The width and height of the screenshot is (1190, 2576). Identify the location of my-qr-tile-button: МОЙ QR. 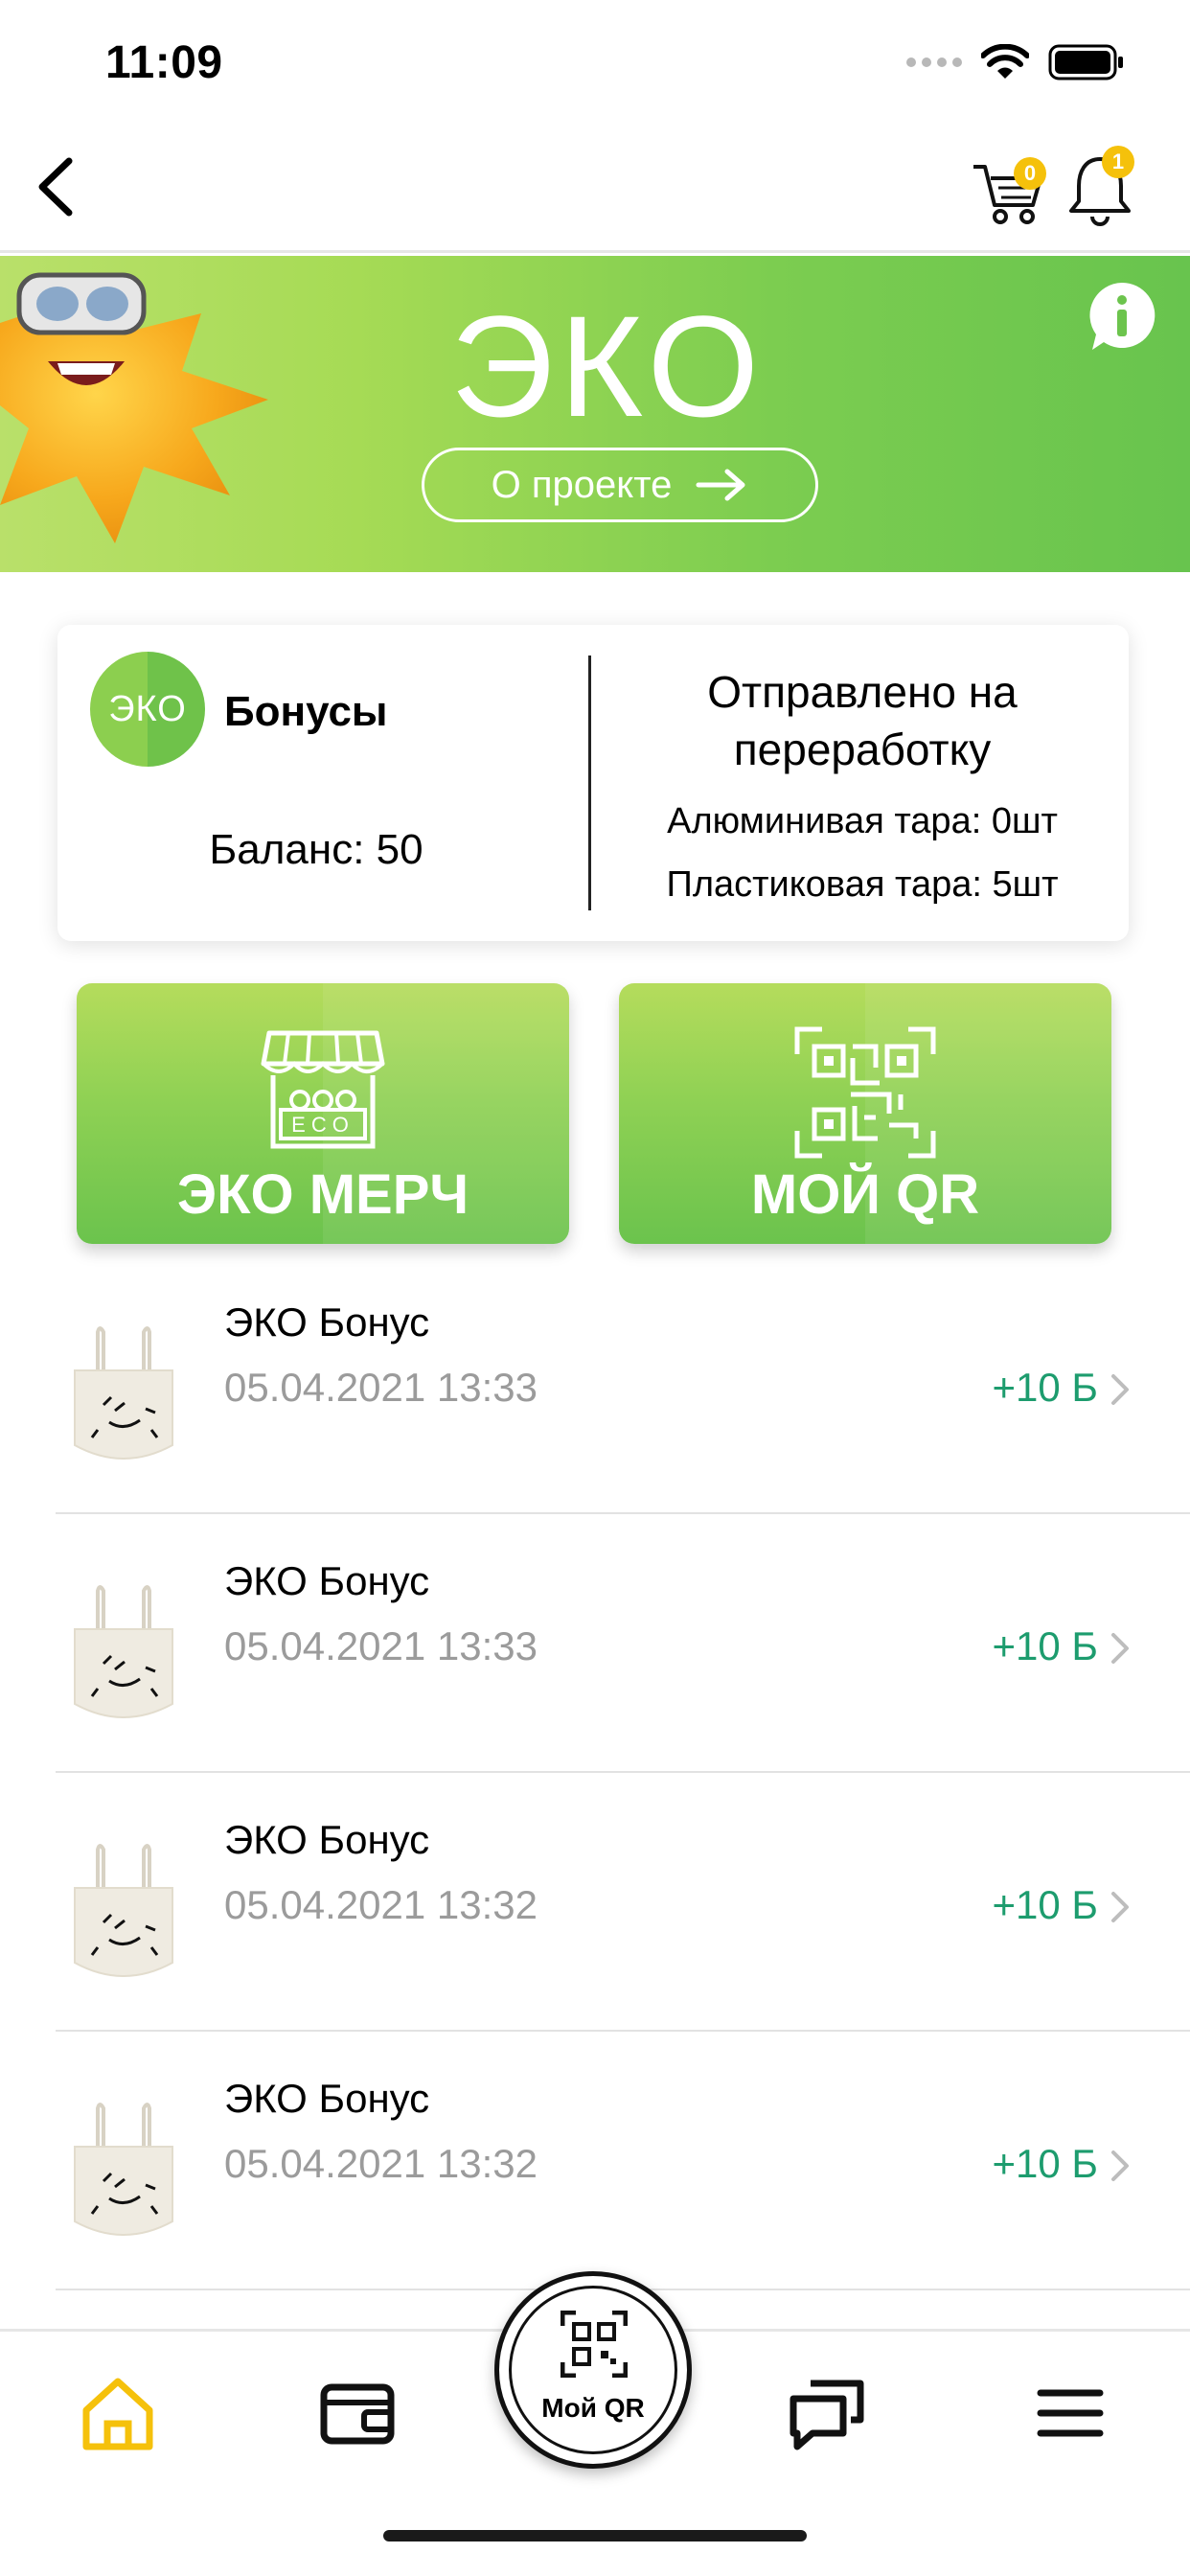
(865, 1113).